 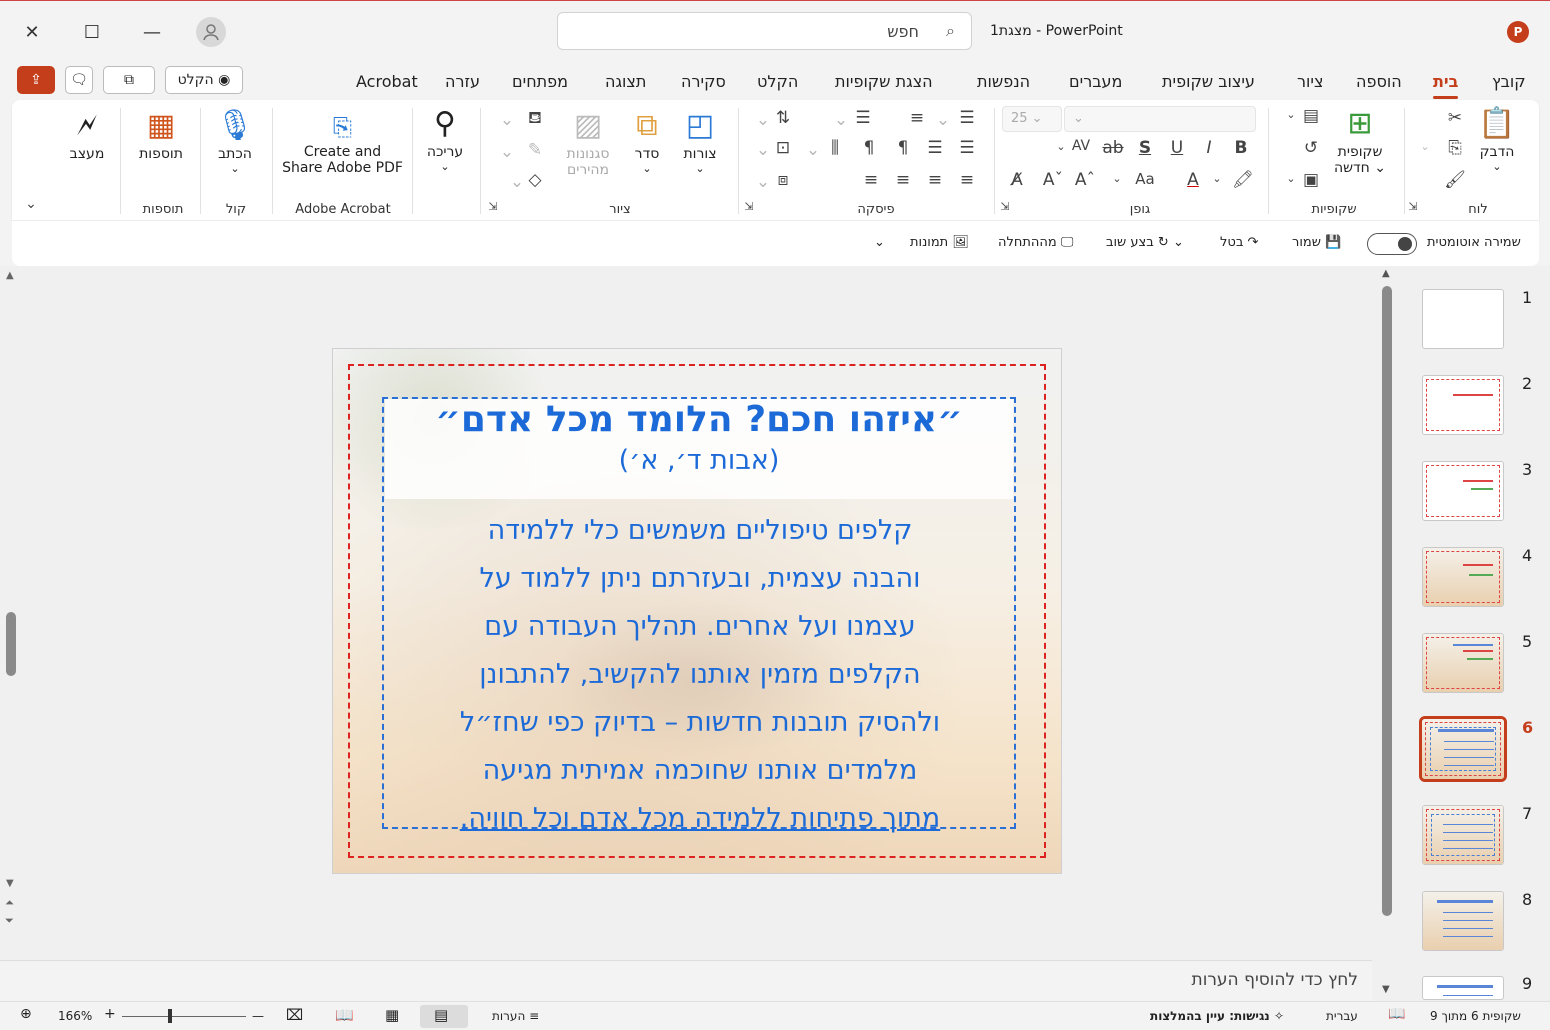 I want to click on ltr-icon: ¶, so click(x=869, y=148).